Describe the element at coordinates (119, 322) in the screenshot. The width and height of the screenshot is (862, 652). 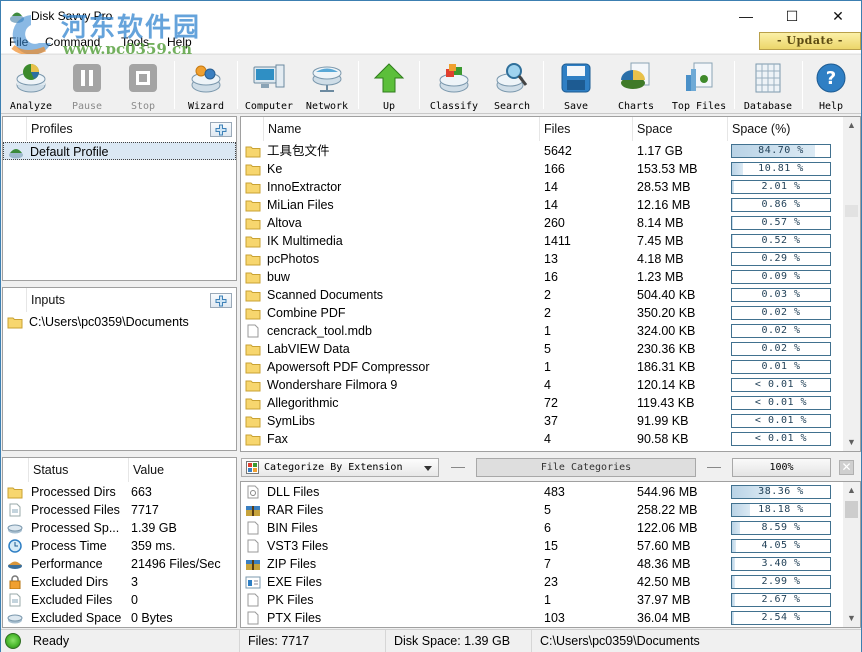
I see `input-item: C:\Users\pc0359\Documents` at that location.